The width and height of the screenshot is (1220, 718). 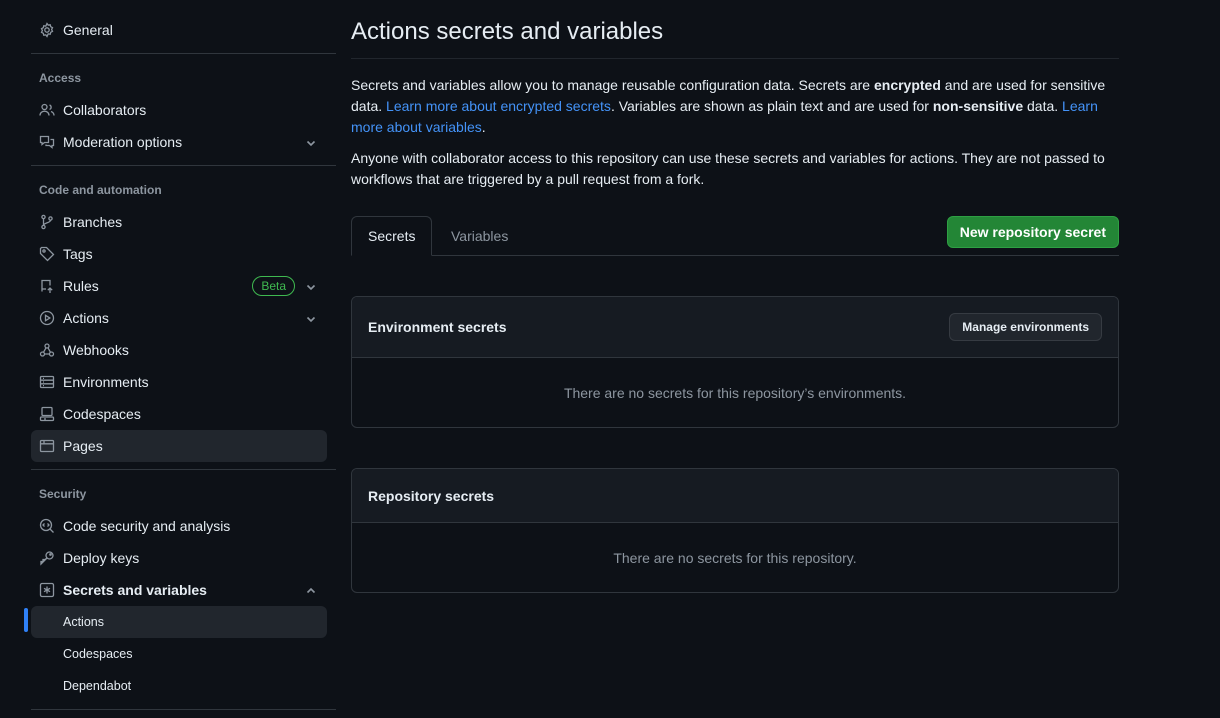 I want to click on codespaces-icon, so click(x=47, y=414).